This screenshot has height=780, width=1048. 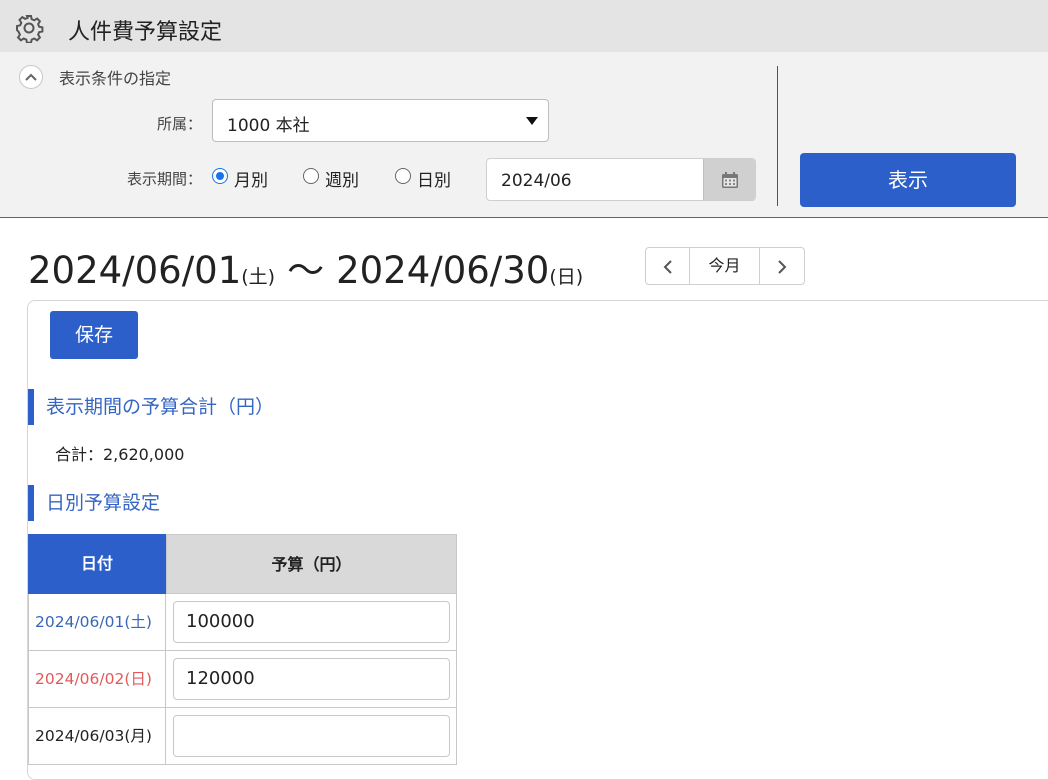 I want to click on department-select: 1000 本社, so click(x=380, y=120).